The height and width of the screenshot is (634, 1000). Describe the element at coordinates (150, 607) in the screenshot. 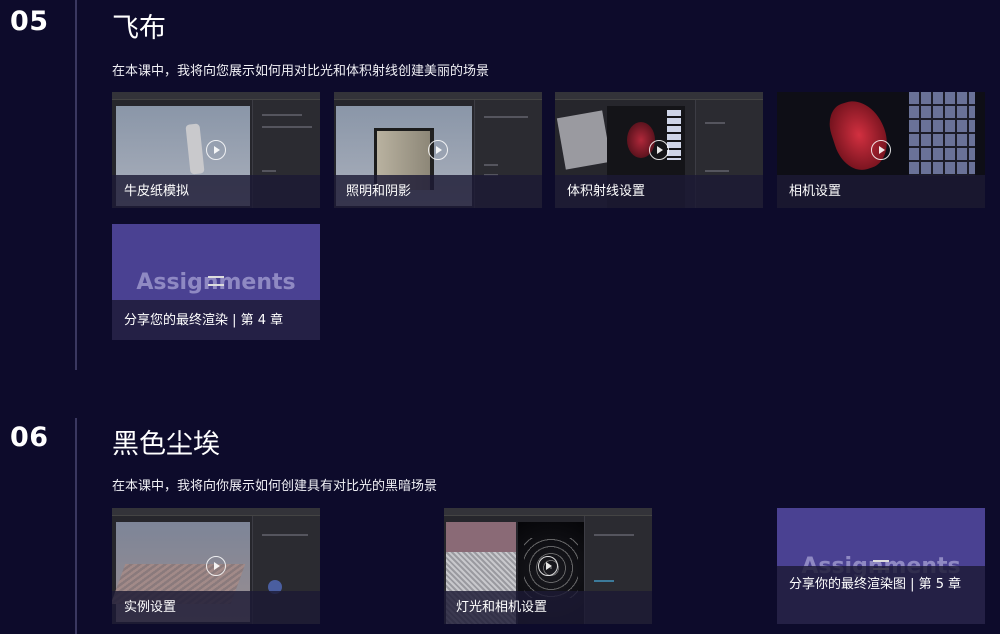

I see `lesson-title: 实例设置` at that location.